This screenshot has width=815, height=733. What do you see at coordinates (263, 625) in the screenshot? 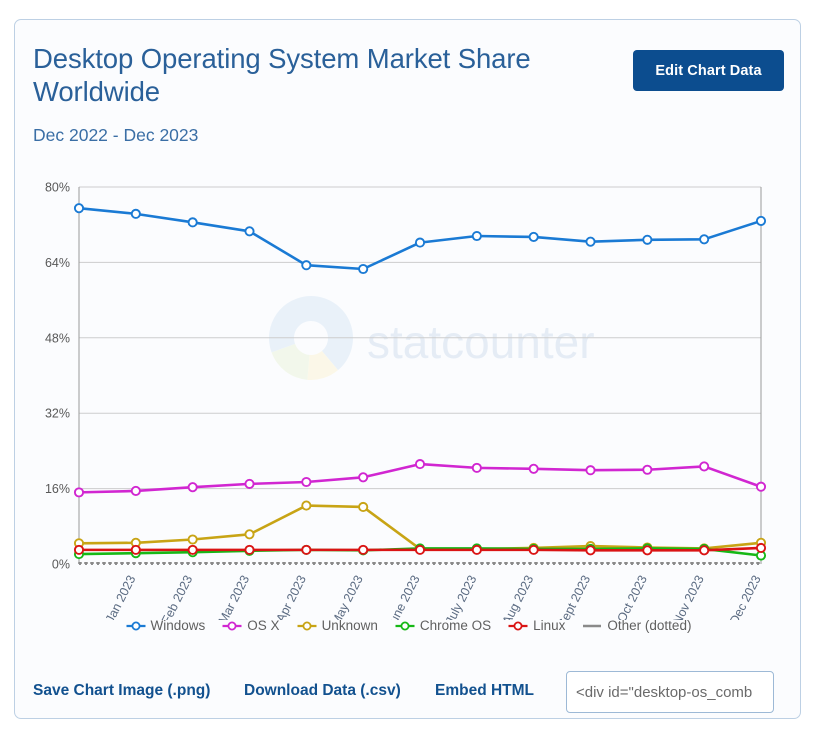
I see `legend-label: OS X` at bounding box center [263, 625].